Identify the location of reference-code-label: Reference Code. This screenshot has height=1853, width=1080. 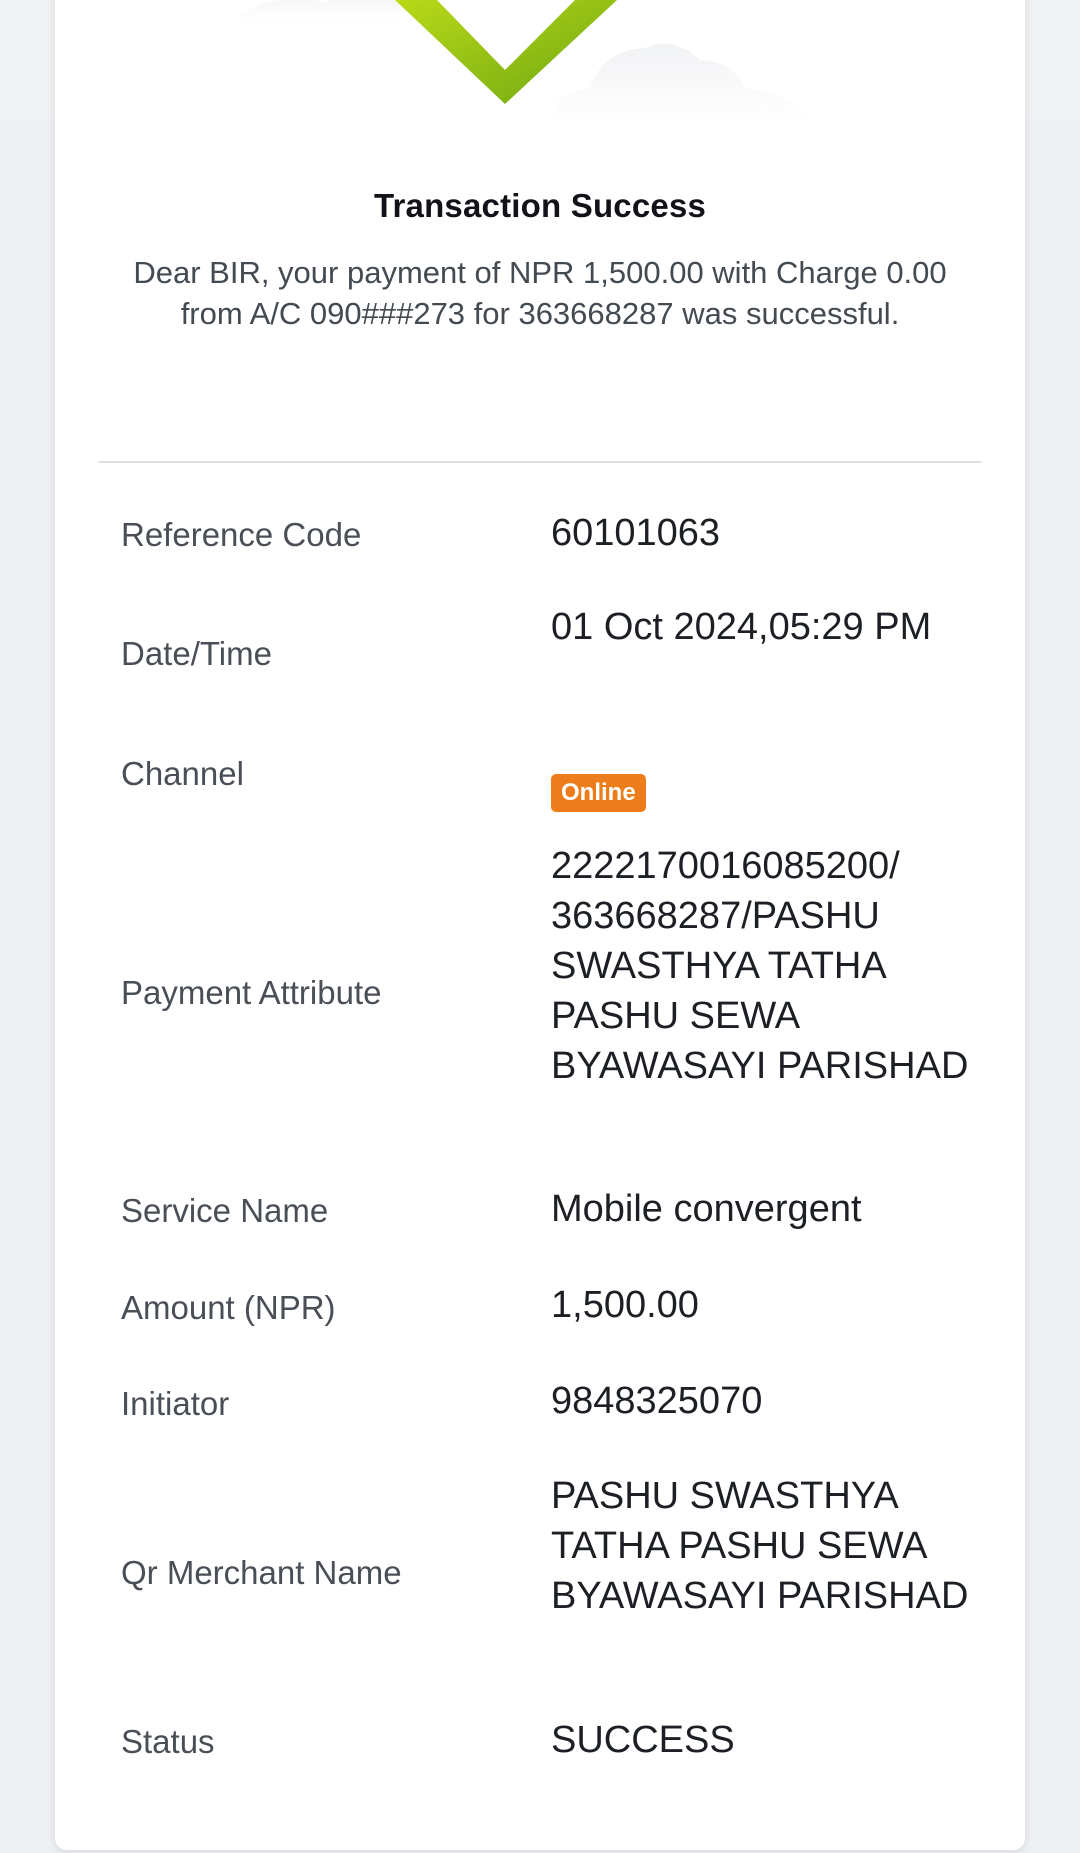
(241, 534).